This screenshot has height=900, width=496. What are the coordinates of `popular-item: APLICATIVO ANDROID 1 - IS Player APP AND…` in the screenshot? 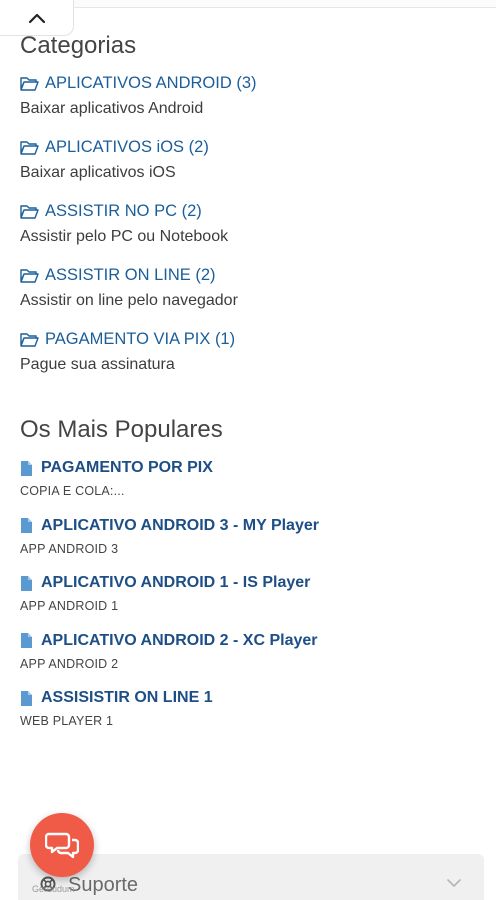 It's located at (250, 601).